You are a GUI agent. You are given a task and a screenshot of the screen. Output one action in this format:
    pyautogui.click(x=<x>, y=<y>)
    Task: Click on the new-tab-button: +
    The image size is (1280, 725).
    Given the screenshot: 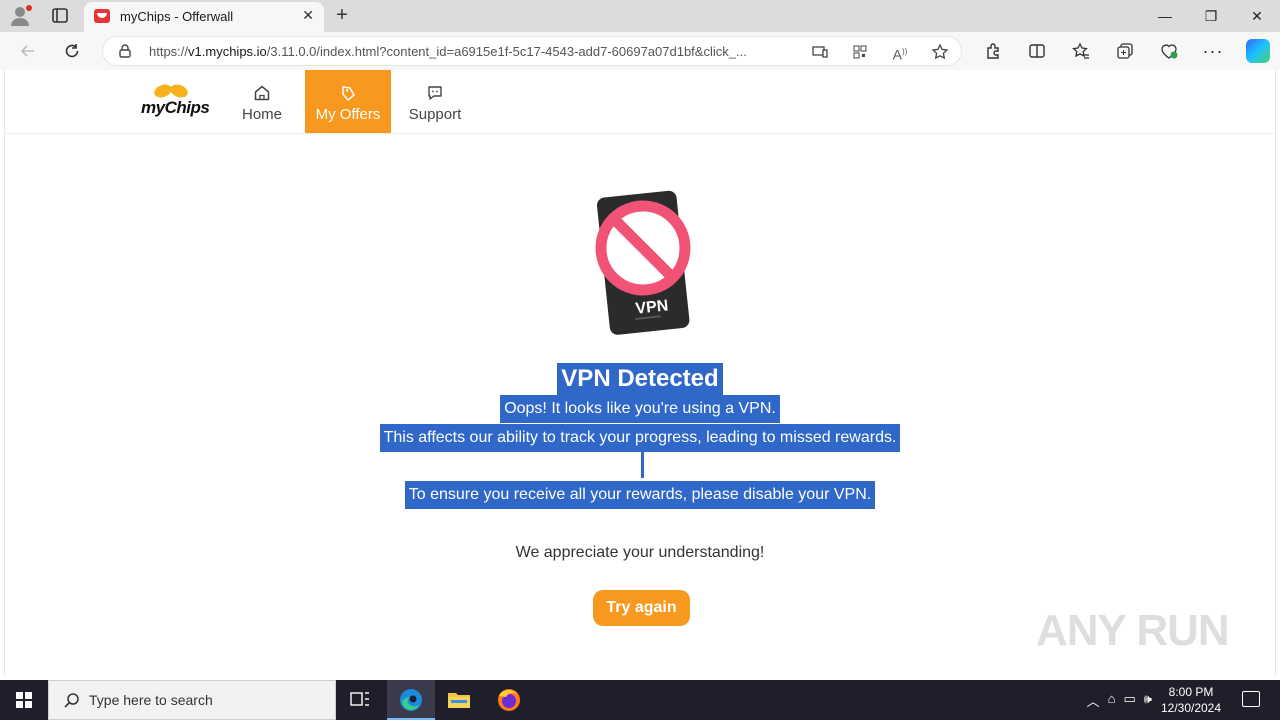 What is the action you would take?
    pyautogui.click(x=342, y=15)
    